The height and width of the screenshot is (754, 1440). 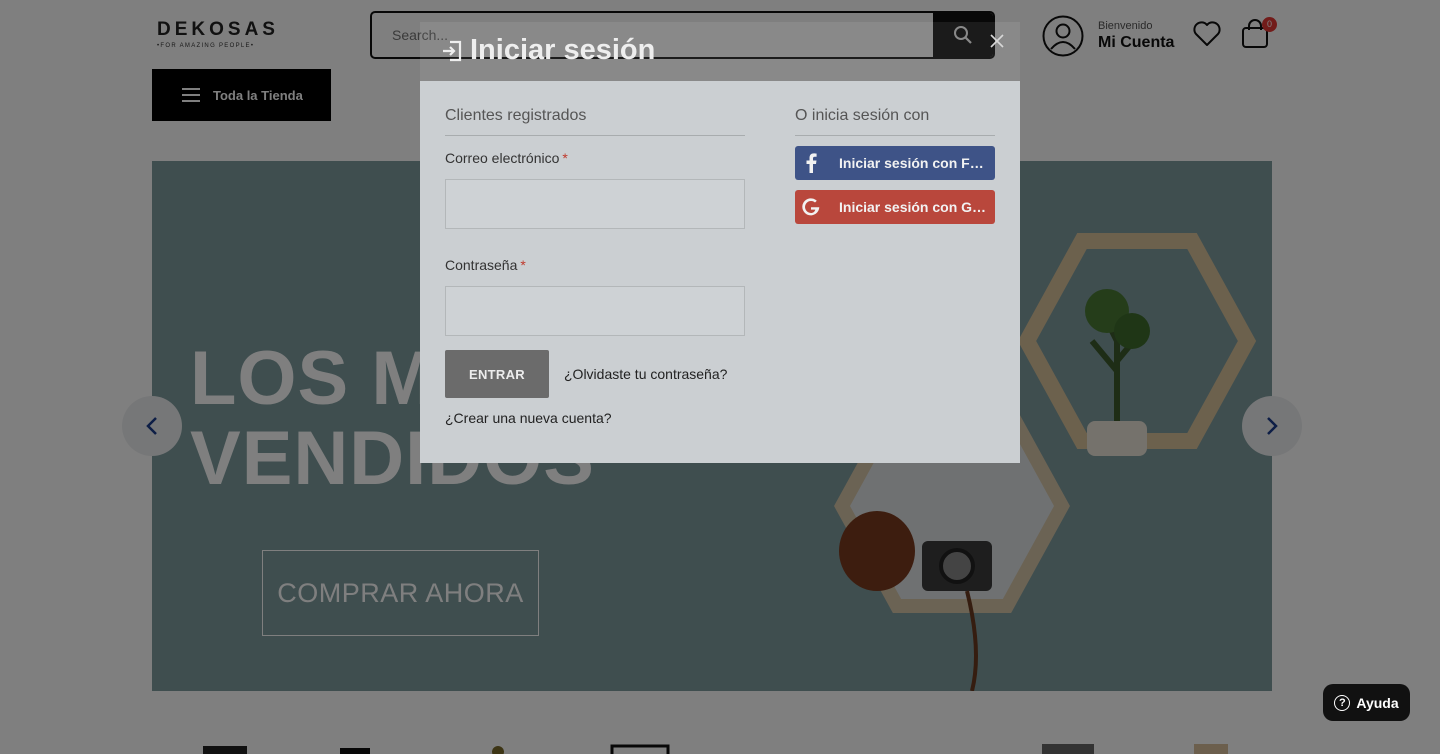 What do you see at coordinates (595, 204) in the screenshot?
I see `email-field` at bounding box center [595, 204].